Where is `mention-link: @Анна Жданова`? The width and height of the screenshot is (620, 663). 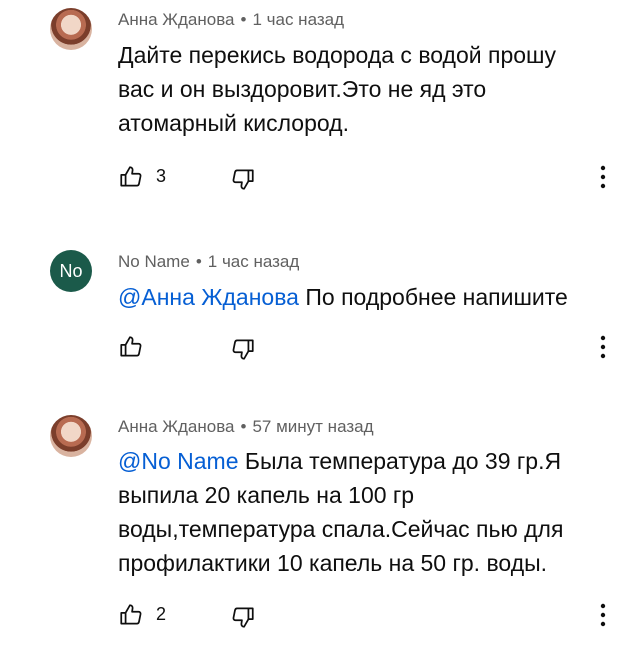 mention-link: @Анна Жданова is located at coordinates (208, 297).